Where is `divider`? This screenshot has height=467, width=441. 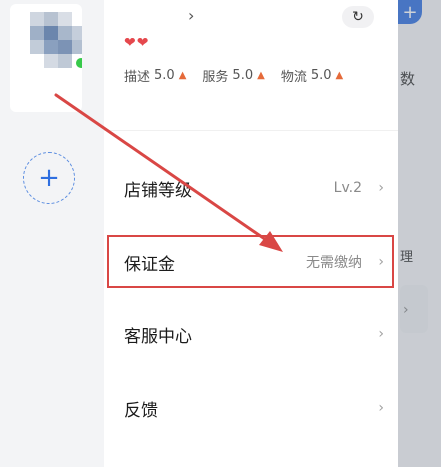
divider is located at coordinates (251, 130).